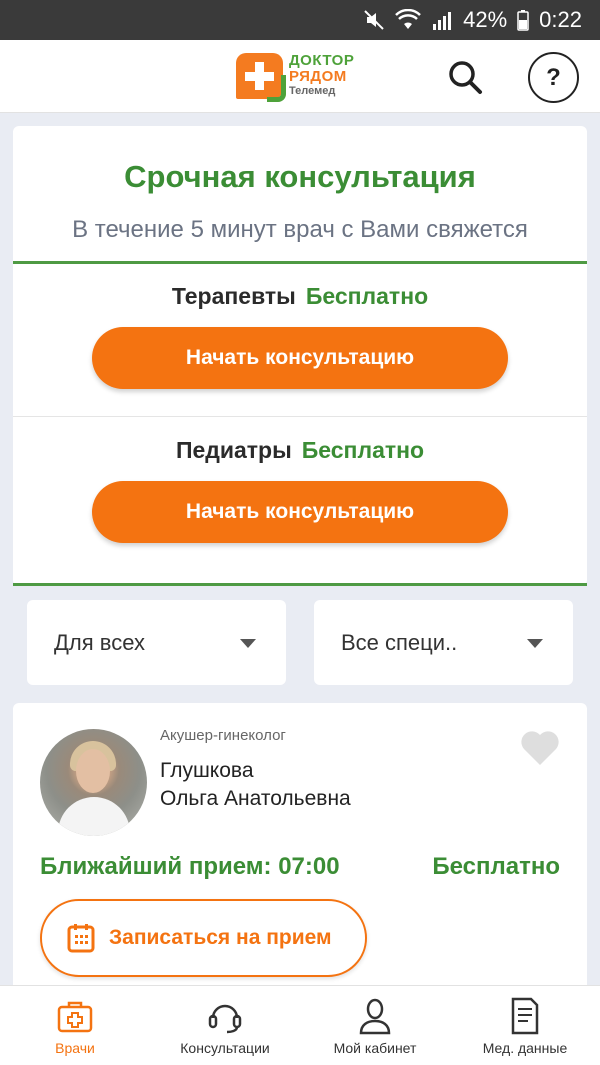 The image size is (600, 1065). What do you see at coordinates (300, 176) in the screenshot?
I see `urgent-title: Срочная консультация` at bounding box center [300, 176].